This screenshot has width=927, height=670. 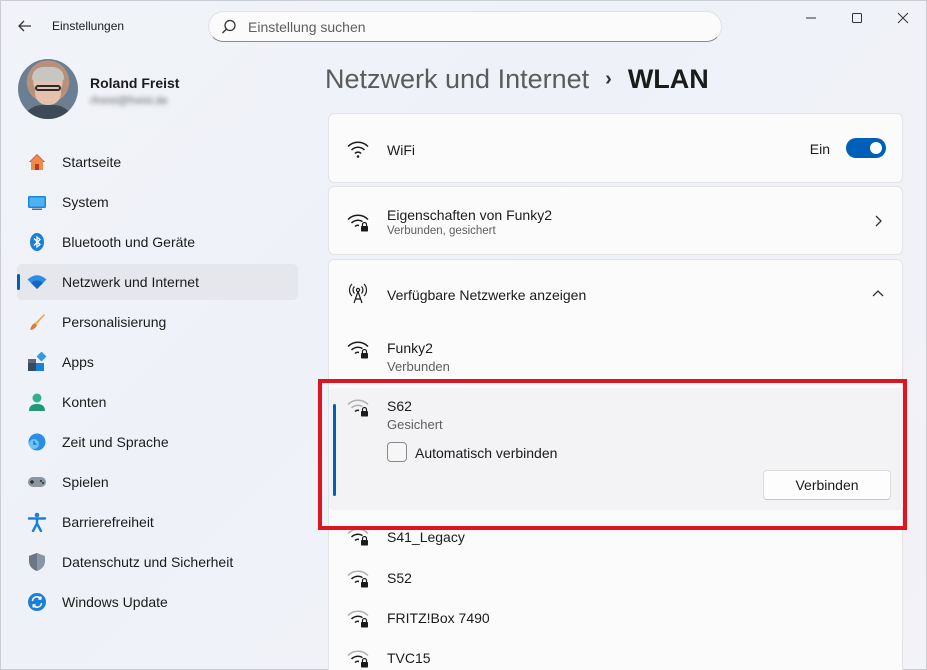 I want to click on sidebar-item-label: Netzwerk und Internet, so click(x=130, y=282).